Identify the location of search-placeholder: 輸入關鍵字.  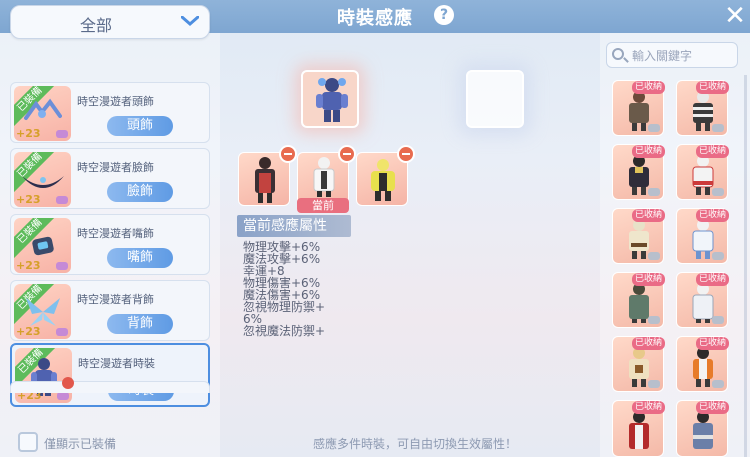
(662, 56).